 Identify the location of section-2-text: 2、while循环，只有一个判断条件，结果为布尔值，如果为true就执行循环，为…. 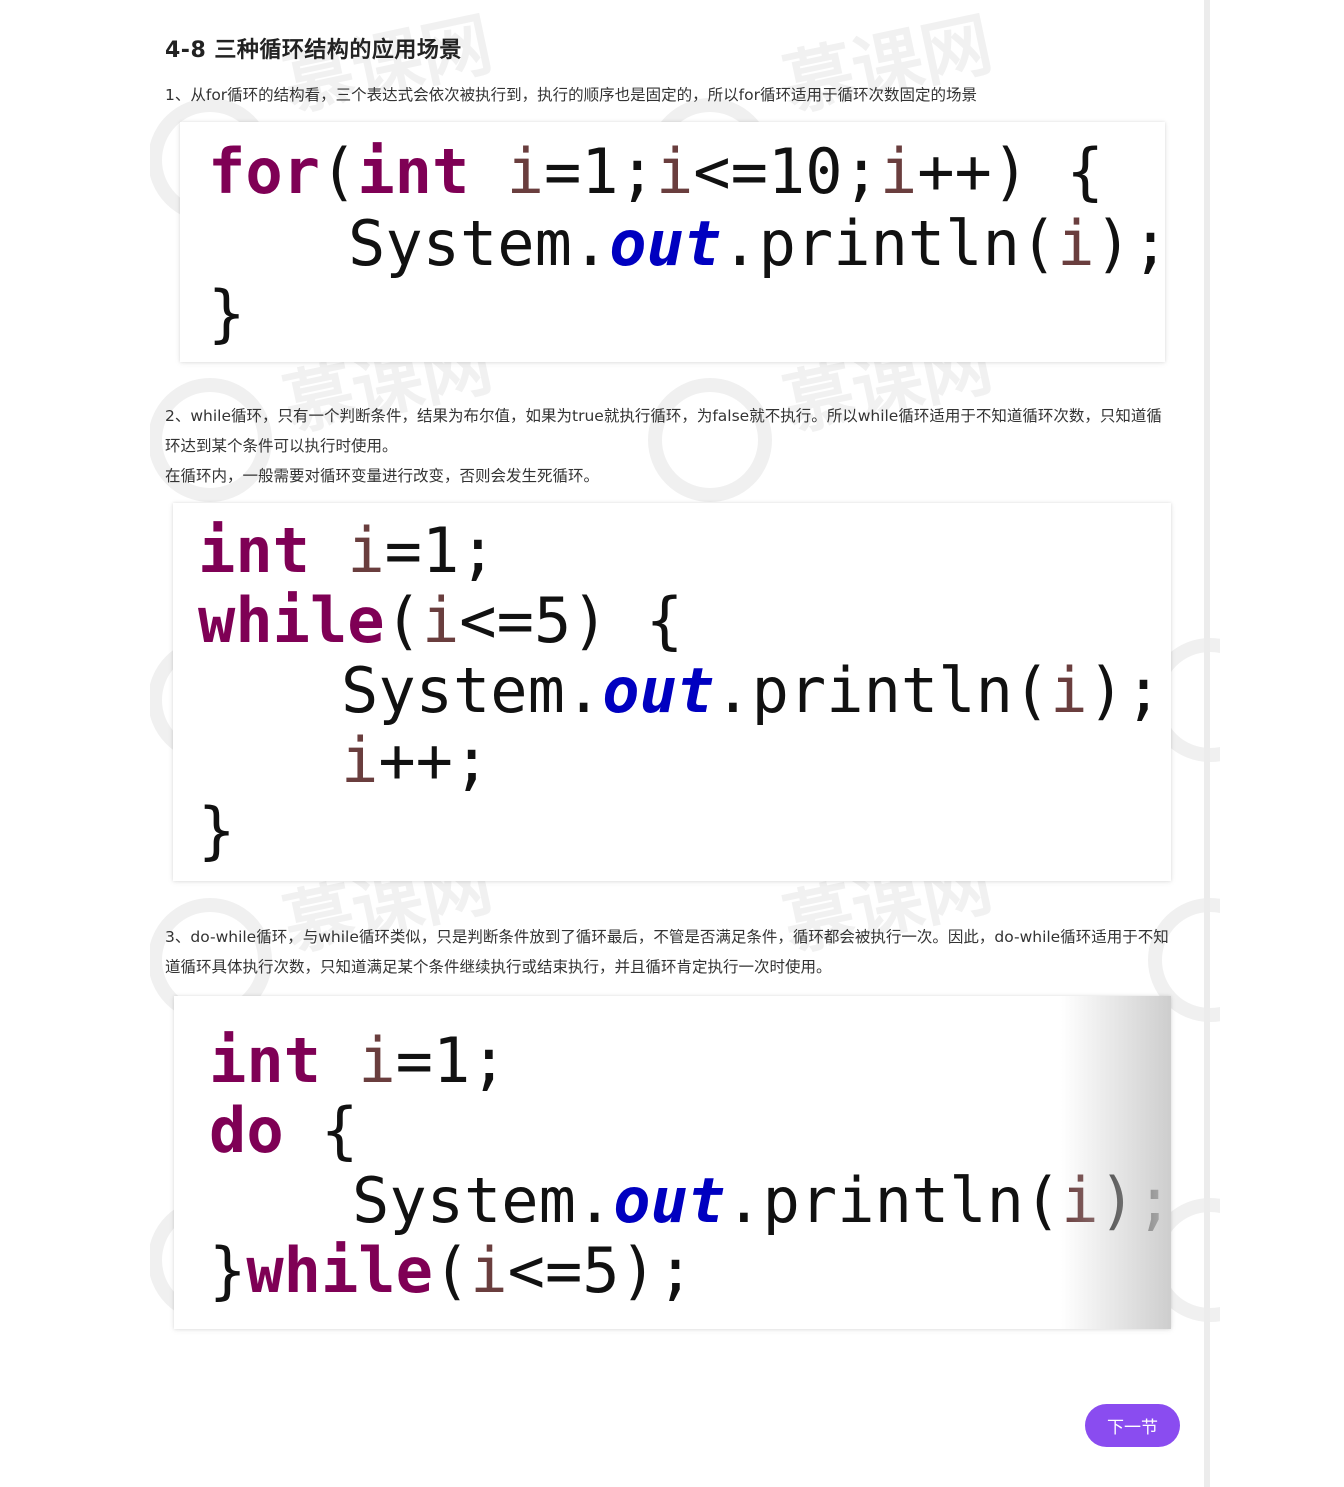
(663, 431).